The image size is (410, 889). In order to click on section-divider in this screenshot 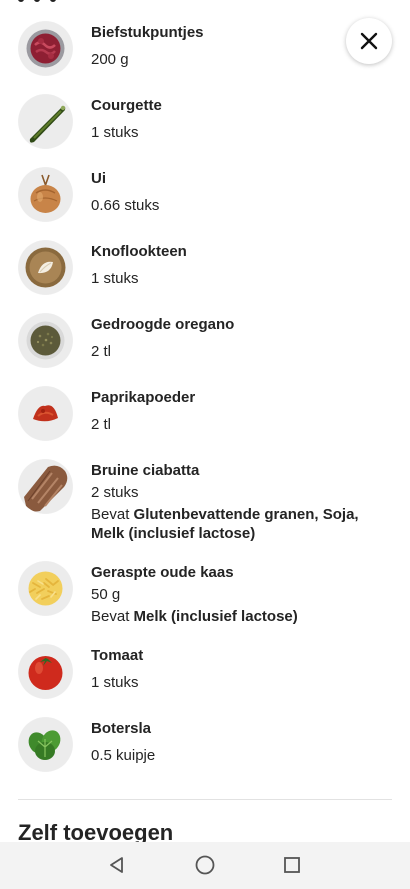, I will do `click(205, 799)`.